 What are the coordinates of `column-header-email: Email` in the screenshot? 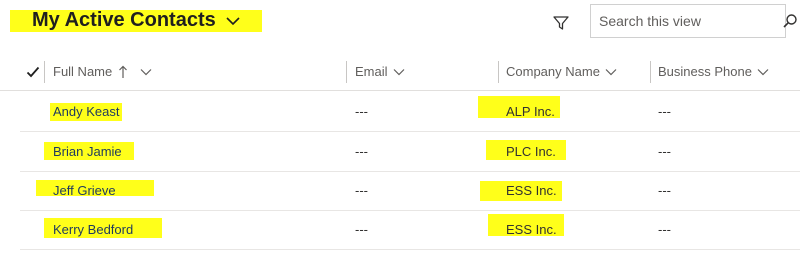 It's located at (380, 71).